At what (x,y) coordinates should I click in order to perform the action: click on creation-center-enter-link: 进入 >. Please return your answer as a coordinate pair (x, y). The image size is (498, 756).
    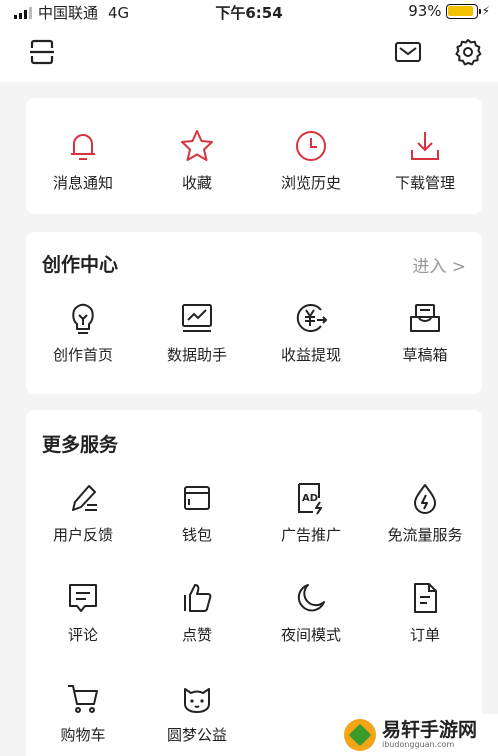
    Looking at the image, I should click on (439, 264).